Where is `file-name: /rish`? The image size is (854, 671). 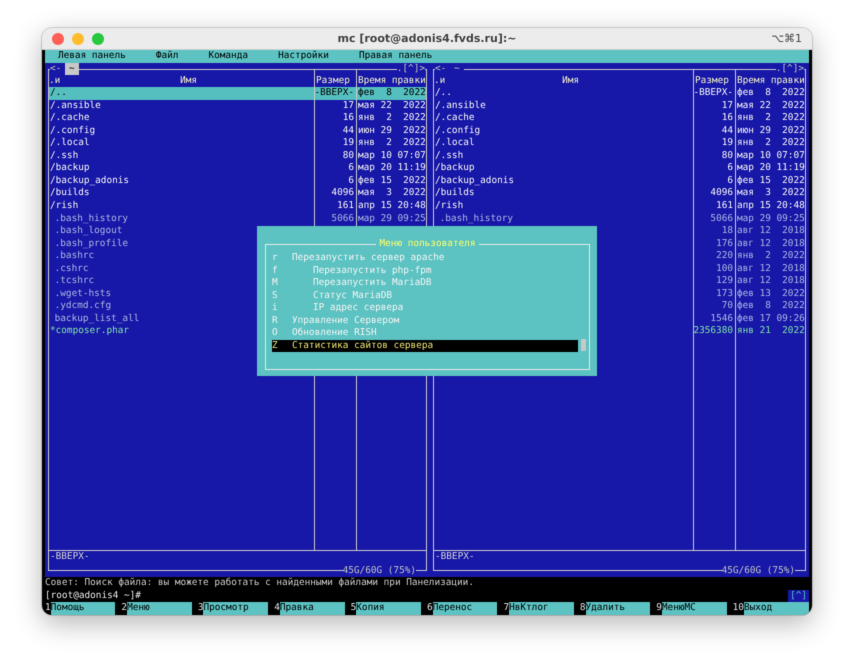
file-name: /rish is located at coordinates (64, 206).